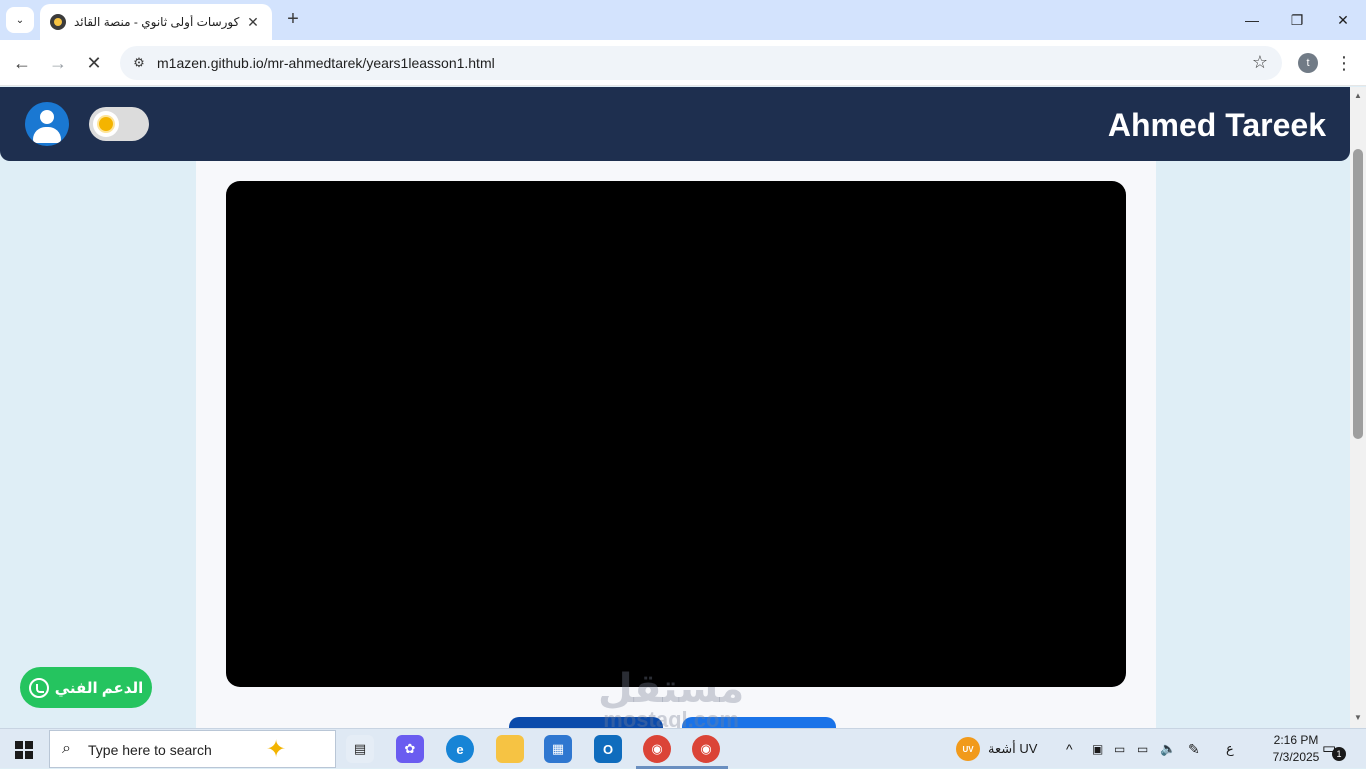 The width and height of the screenshot is (1366, 769). What do you see at coordinates (24, 750) in the screenshot?
I see `windows-start-icon` at bounding box center [24, 750].